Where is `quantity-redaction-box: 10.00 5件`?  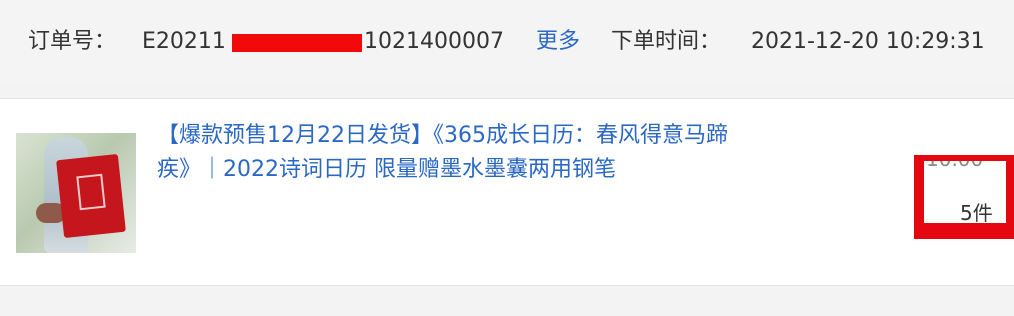 quantity-redaction-box: 10.00 5件 is located at coordinates (964, 197).